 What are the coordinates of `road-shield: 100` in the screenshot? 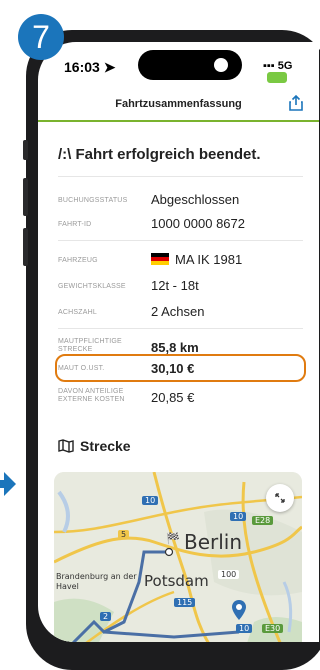 It's located at (229, 574).